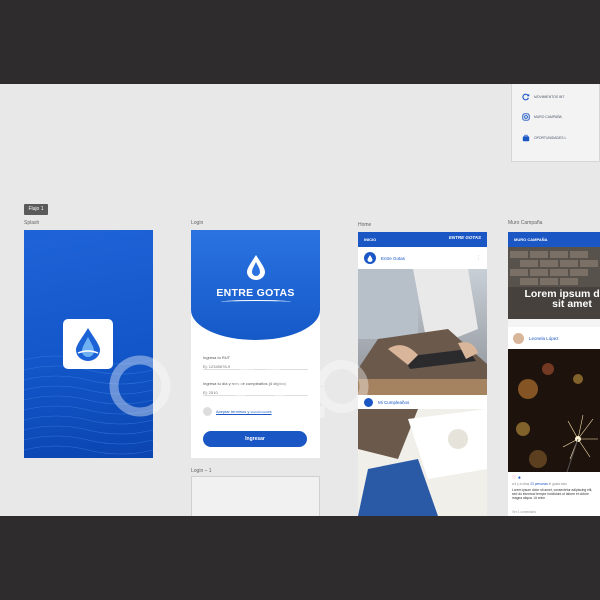  I want to click on post-photo, so click(422, 334).